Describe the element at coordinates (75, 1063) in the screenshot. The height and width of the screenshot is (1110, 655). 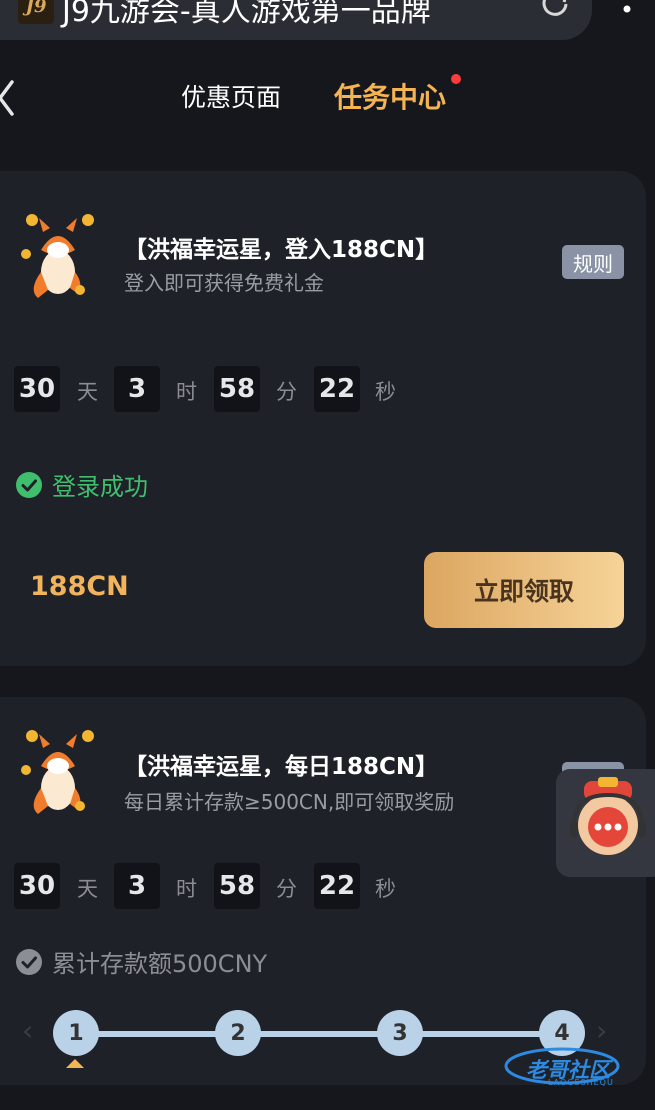
I see `current-step-marker` at that location.